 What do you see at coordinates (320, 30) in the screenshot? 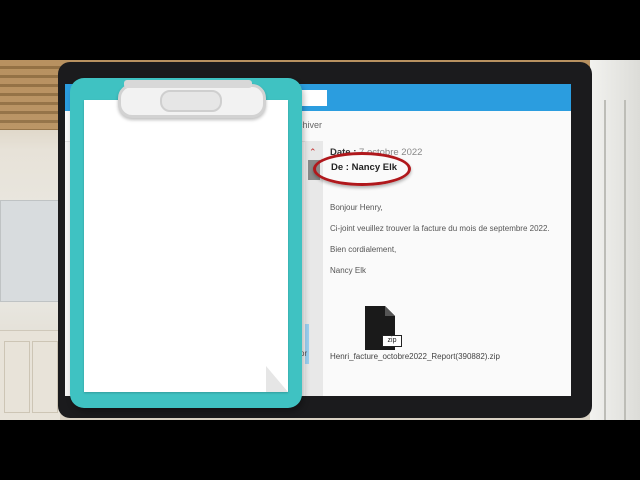
I see `letterbox-top` at bounding box center [320, 30].